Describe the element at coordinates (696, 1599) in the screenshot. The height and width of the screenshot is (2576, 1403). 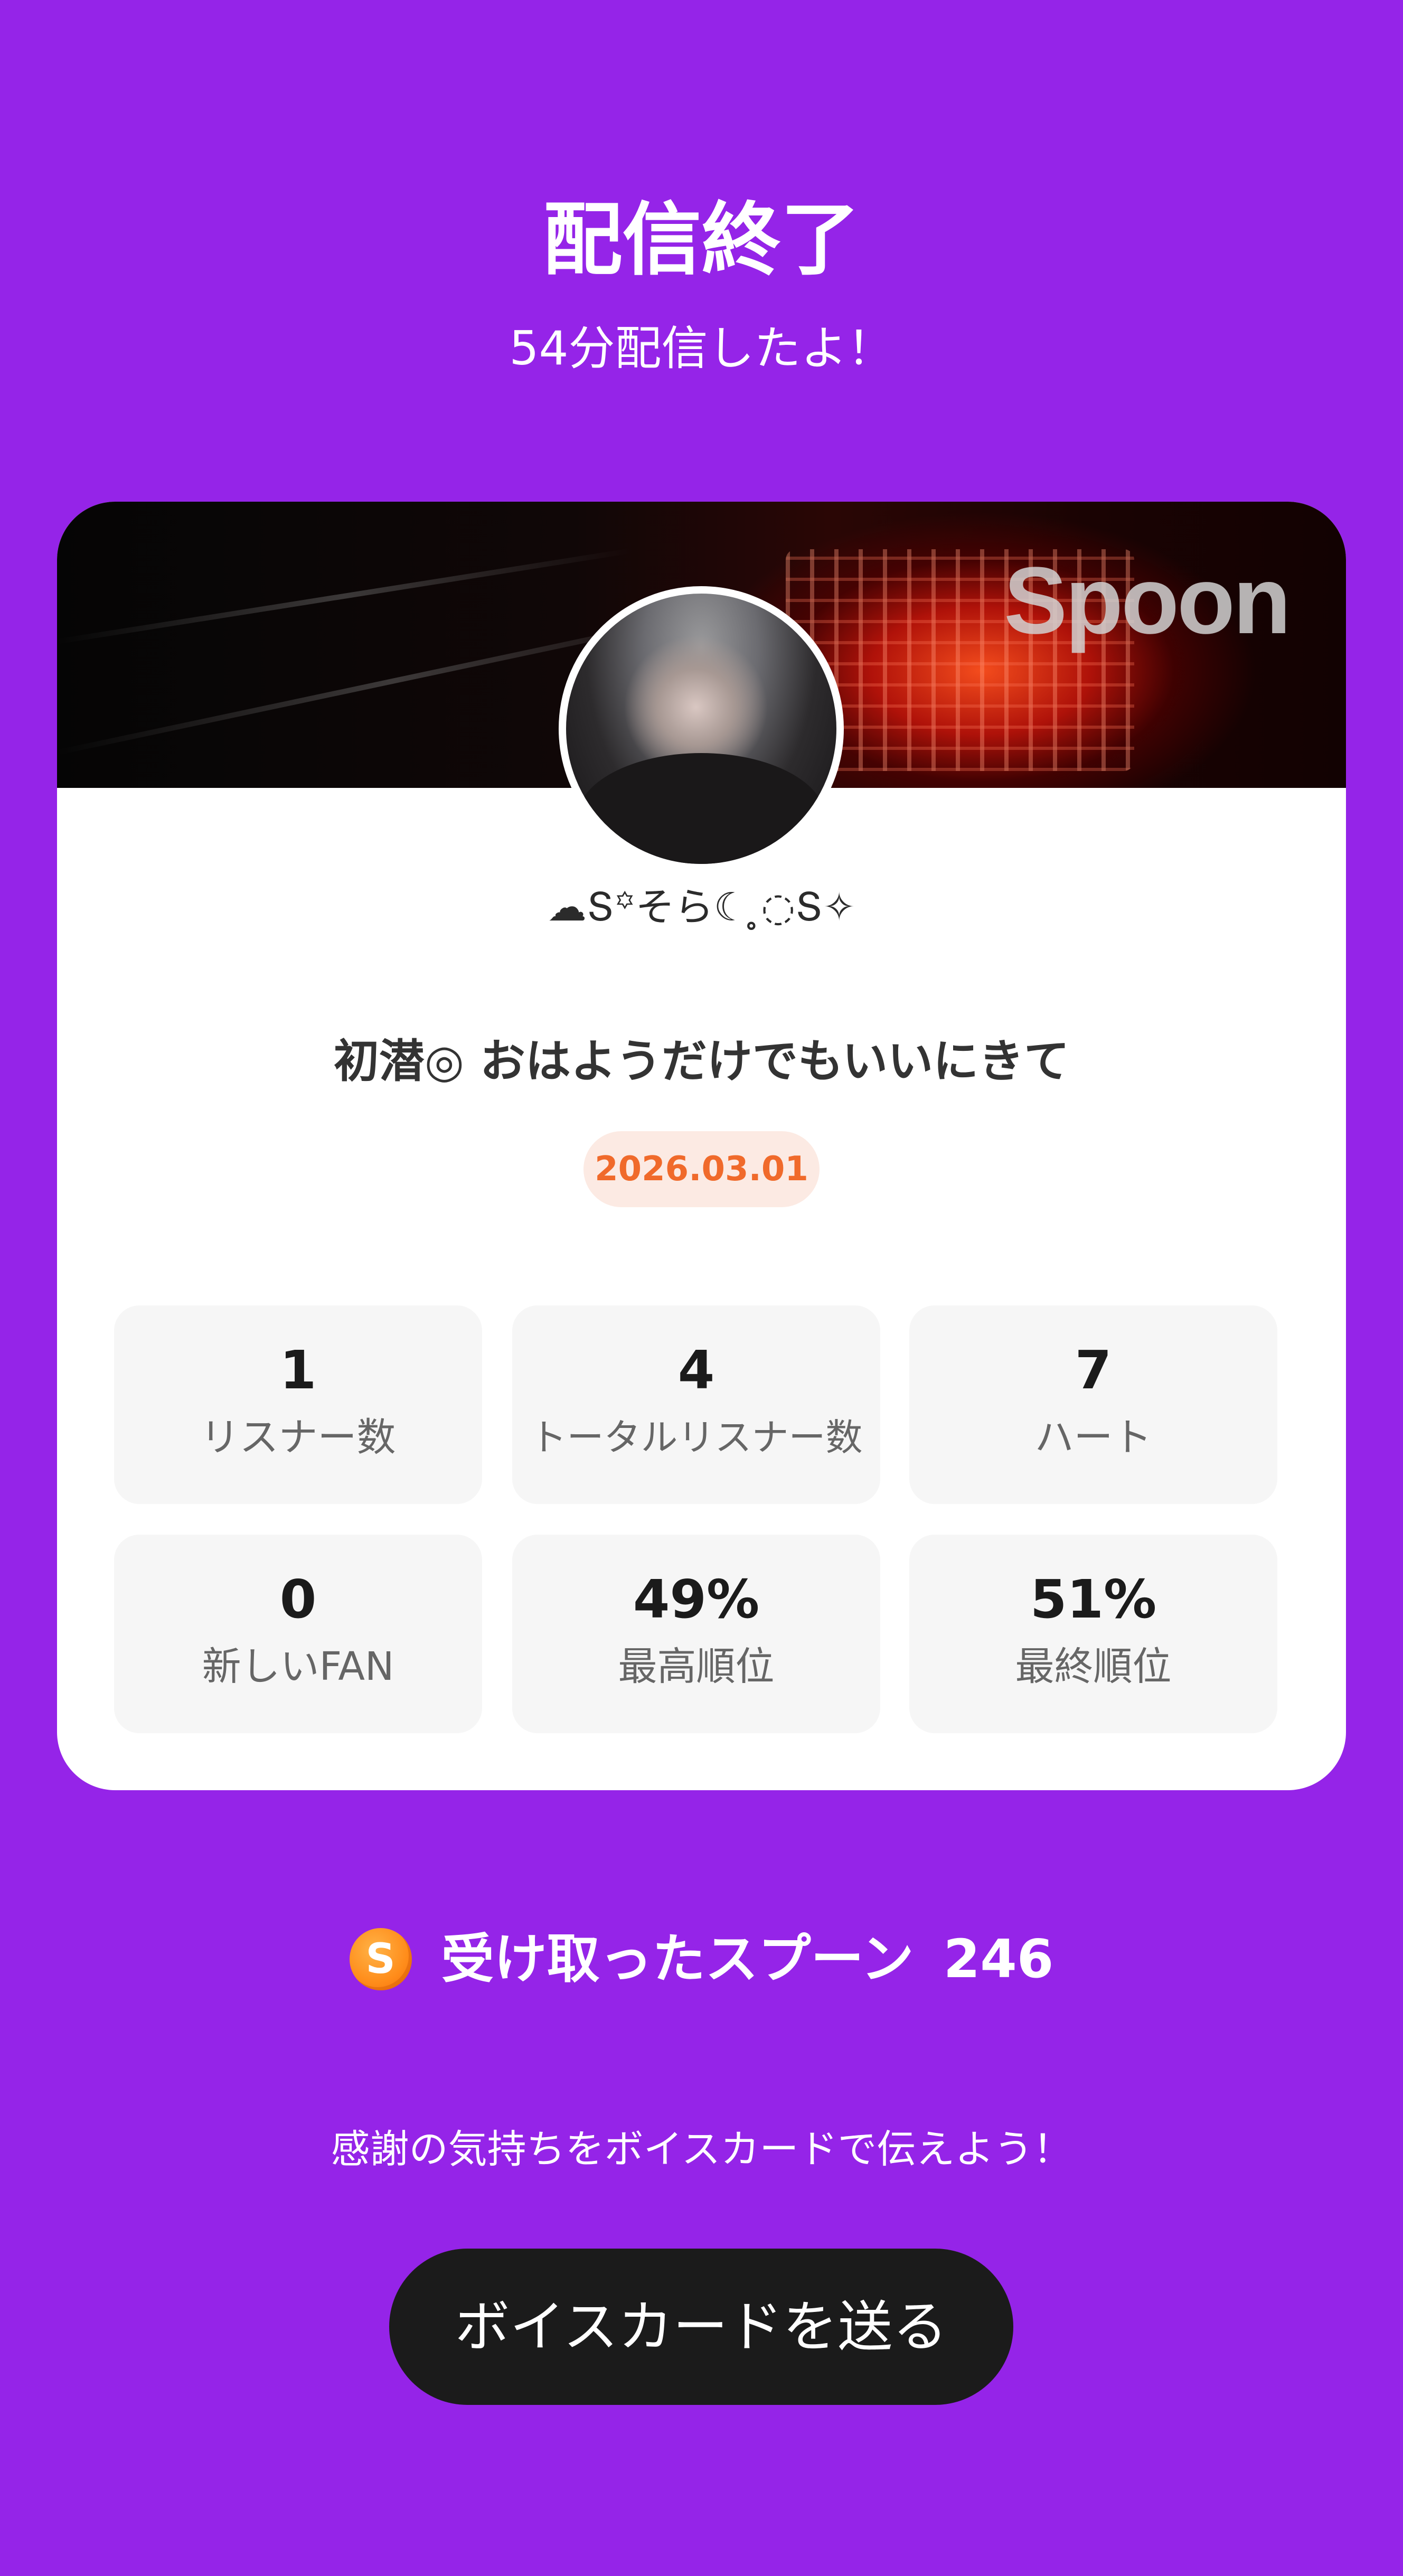
I see `stat-value: 49%` at that location.